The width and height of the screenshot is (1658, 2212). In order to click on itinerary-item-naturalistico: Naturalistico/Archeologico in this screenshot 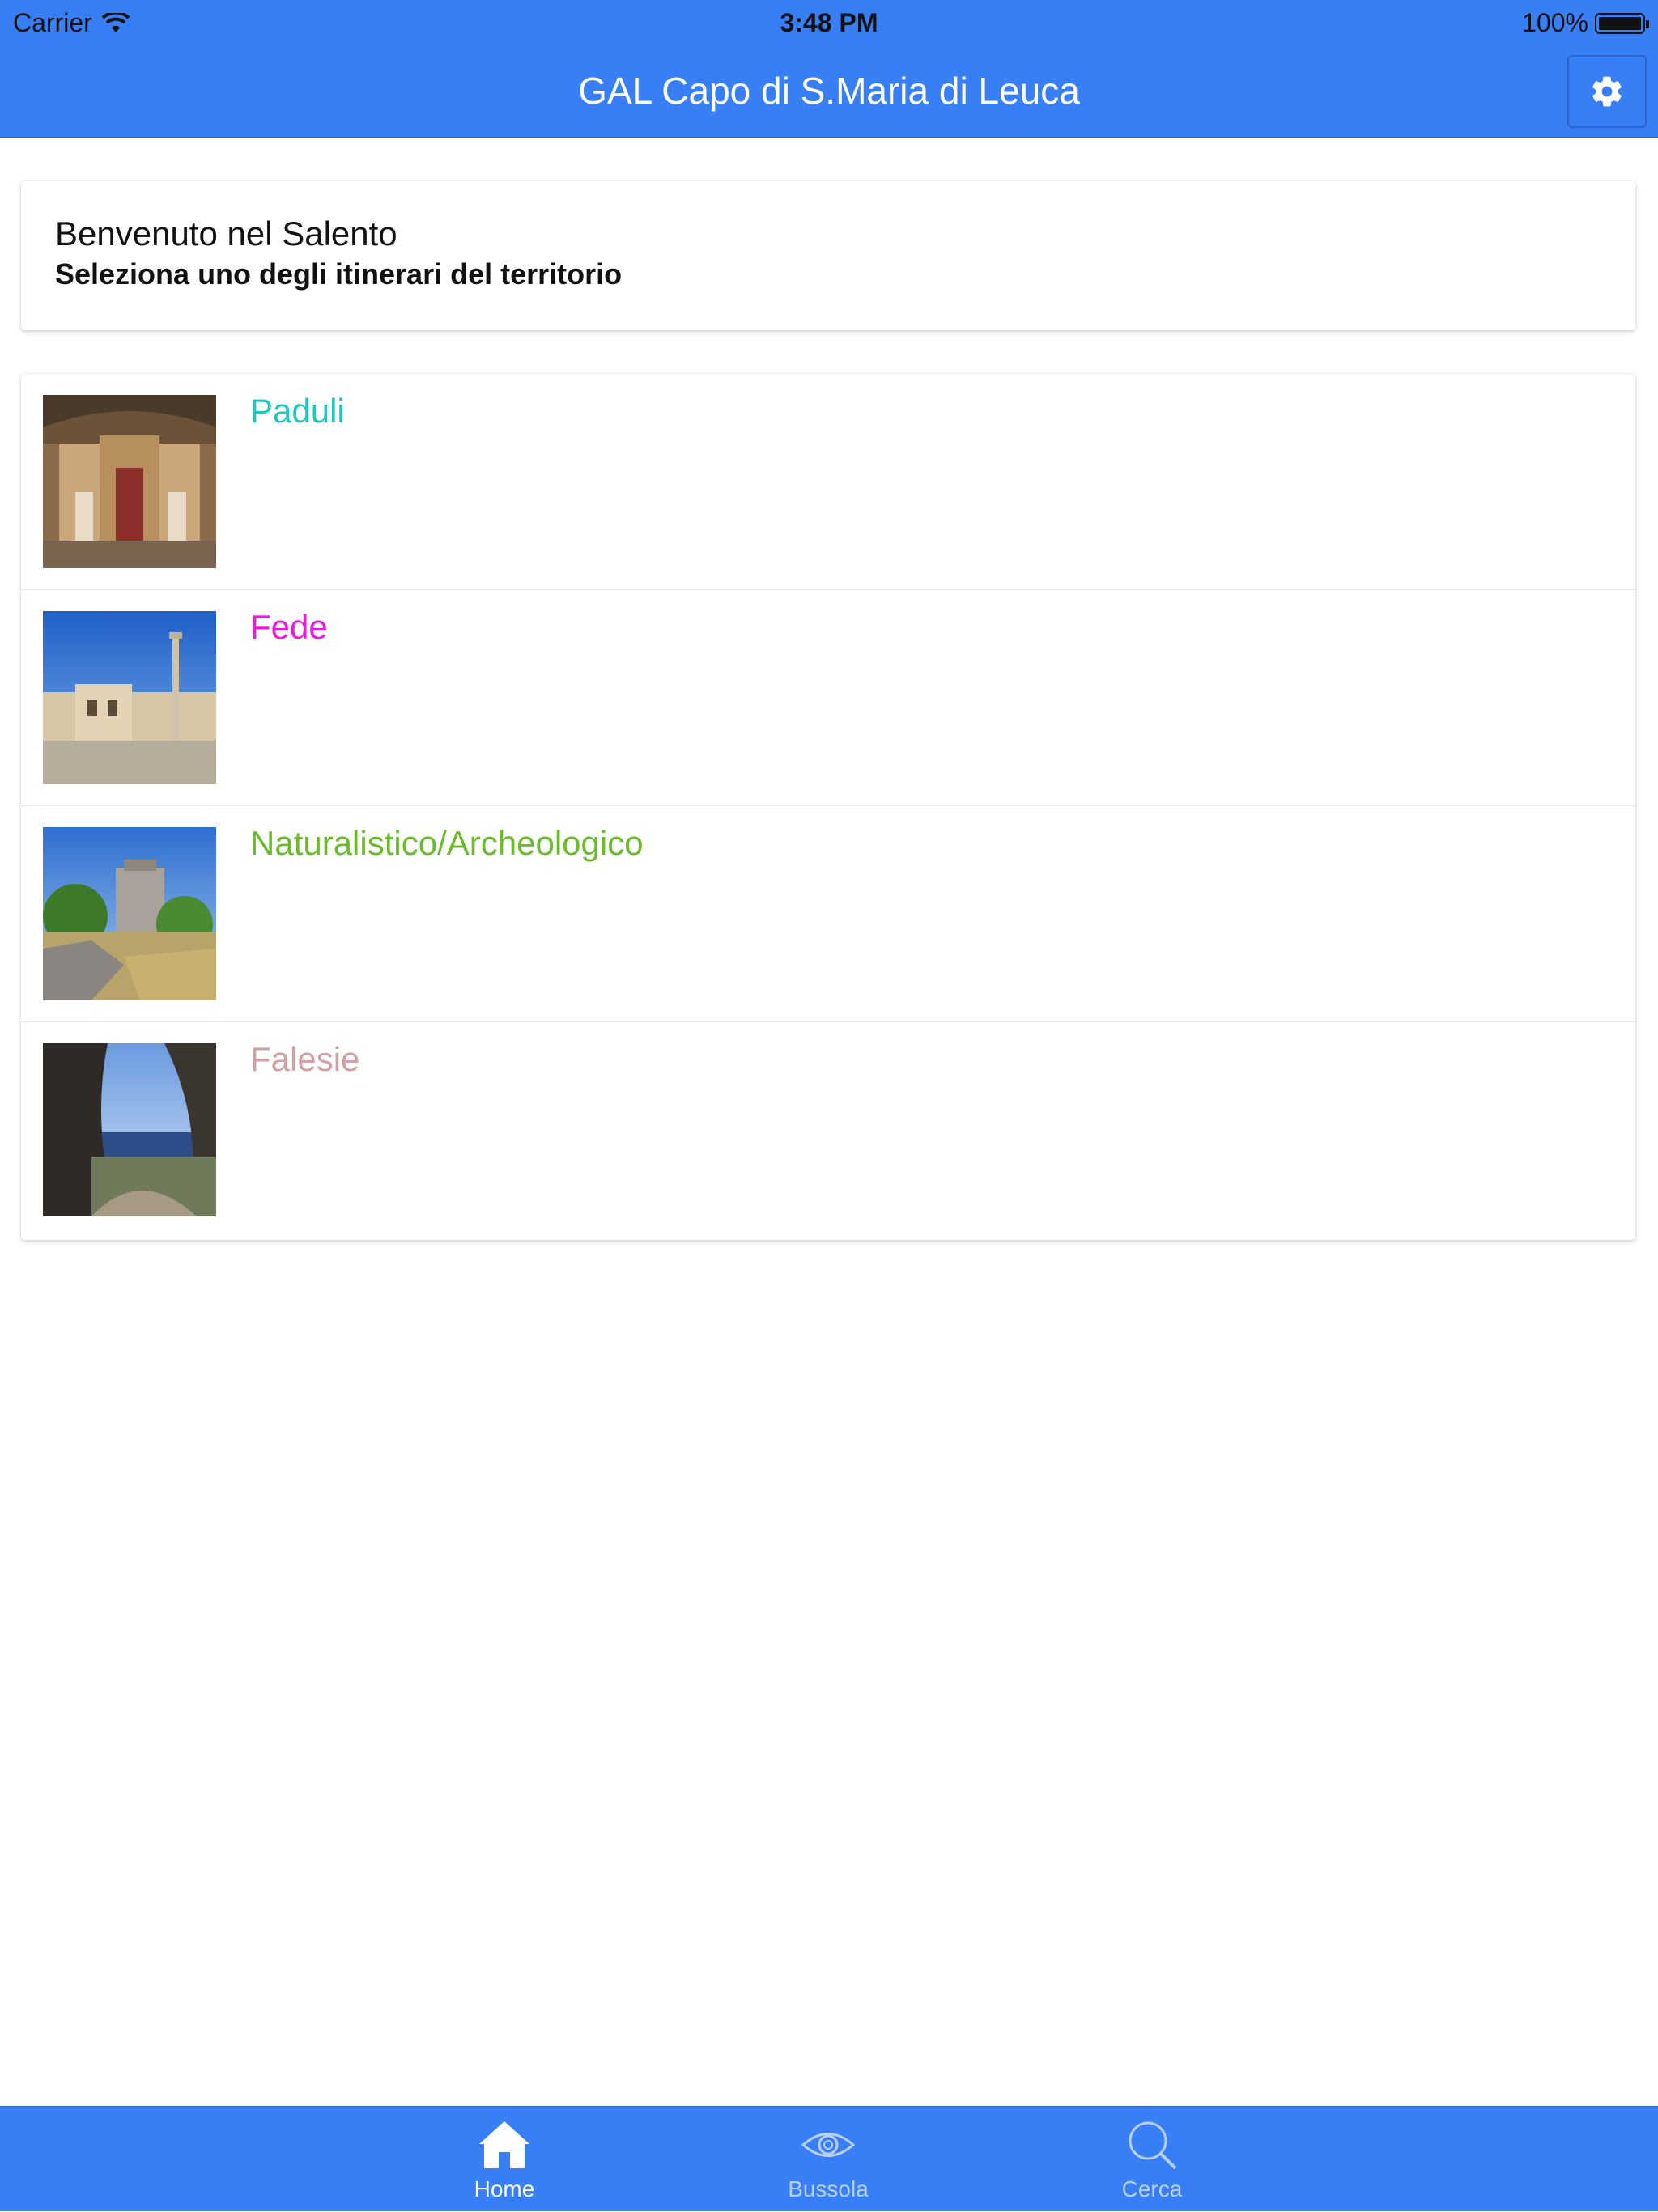, I will do `click(828, 914)`.